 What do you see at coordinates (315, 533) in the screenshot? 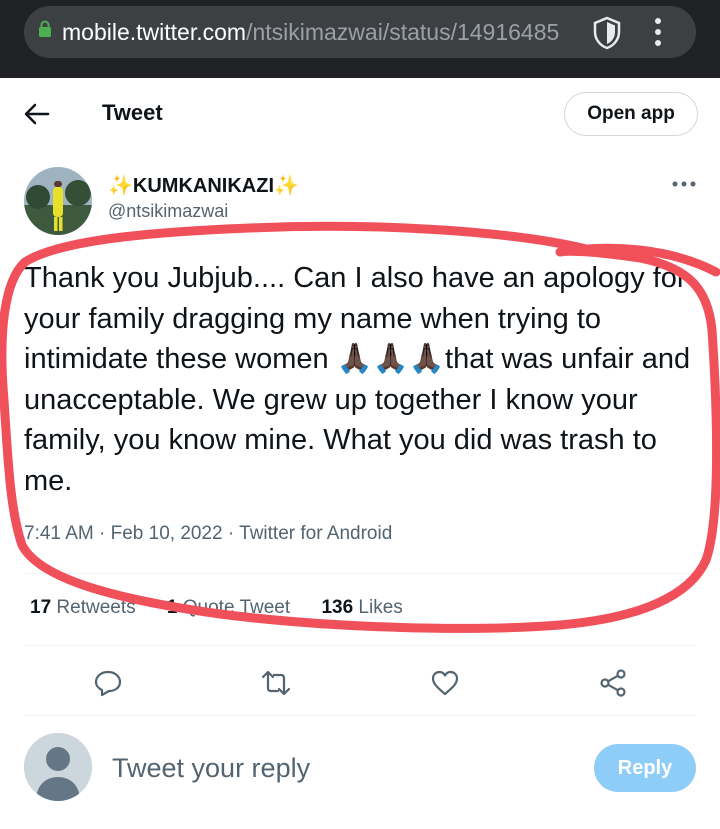
I see `tweet-source: Twitter for Android` at bounding box center [315, 533].